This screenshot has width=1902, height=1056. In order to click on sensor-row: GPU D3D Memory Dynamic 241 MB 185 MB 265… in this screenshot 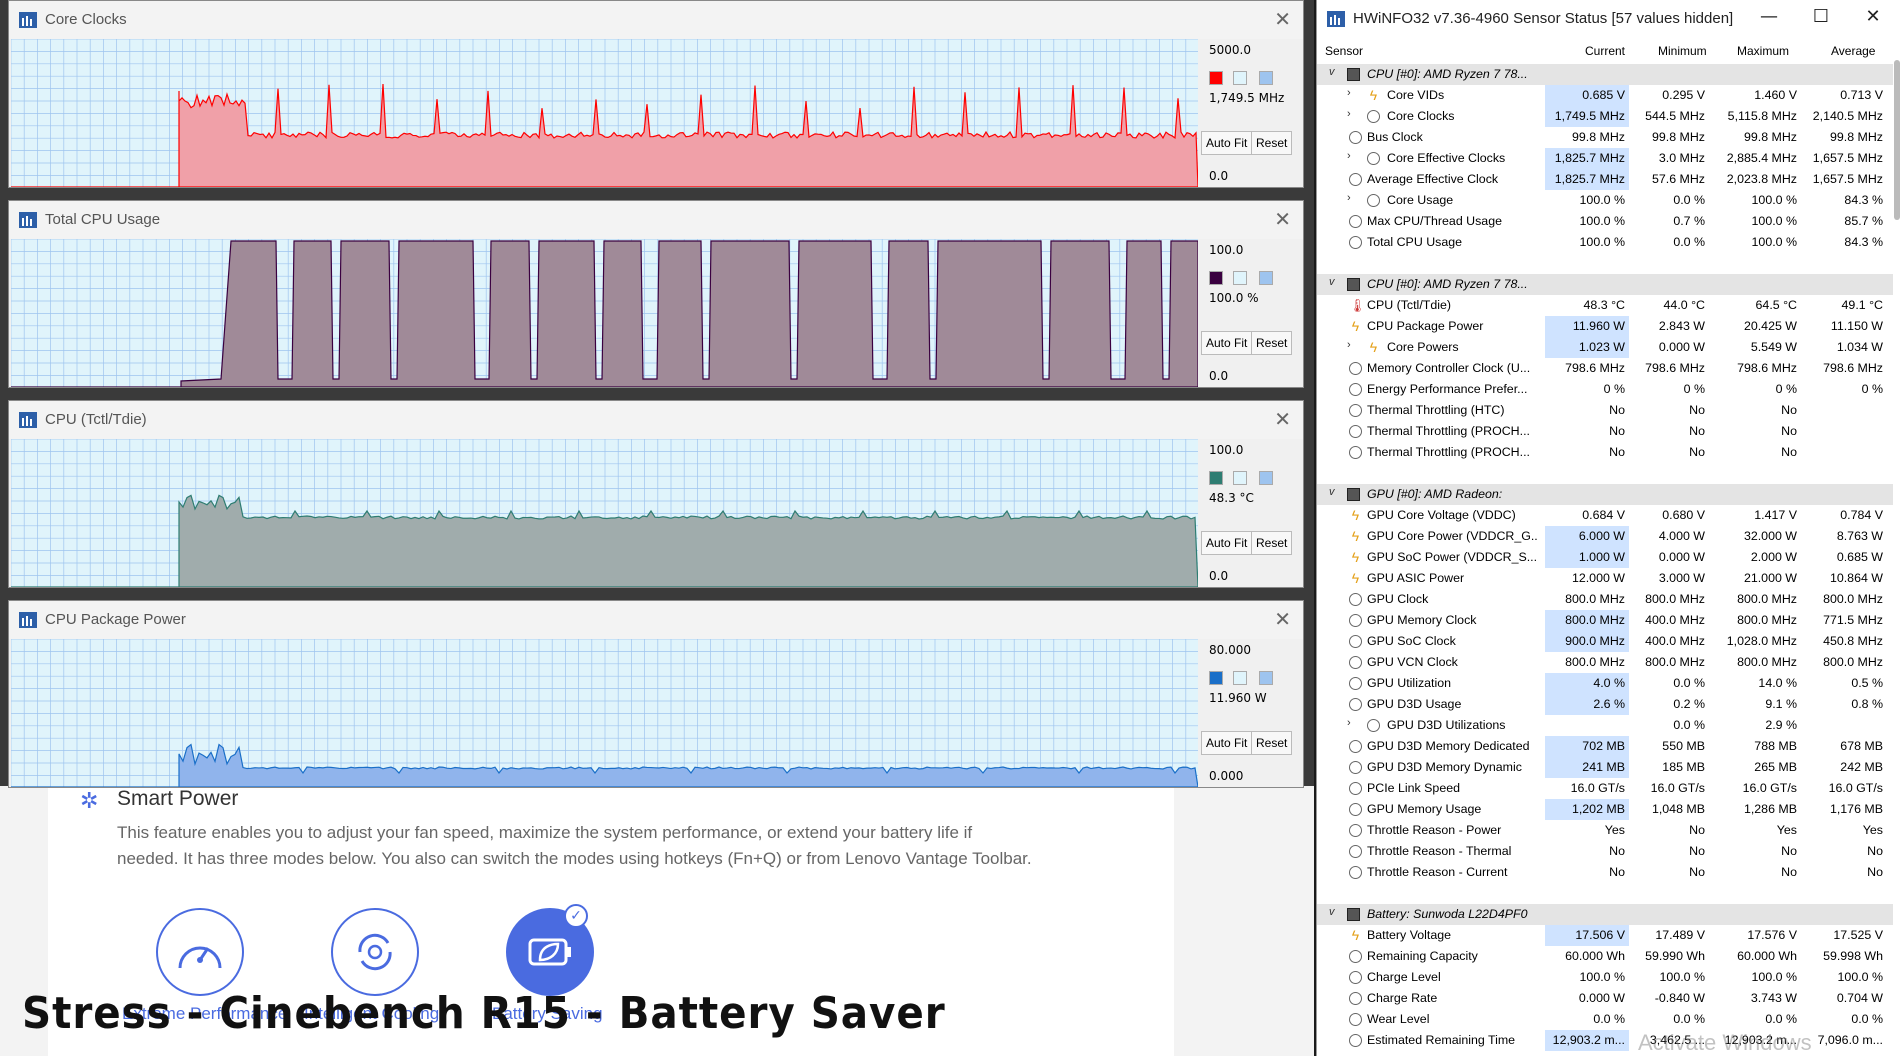, I will do `click(1605, 767)`.